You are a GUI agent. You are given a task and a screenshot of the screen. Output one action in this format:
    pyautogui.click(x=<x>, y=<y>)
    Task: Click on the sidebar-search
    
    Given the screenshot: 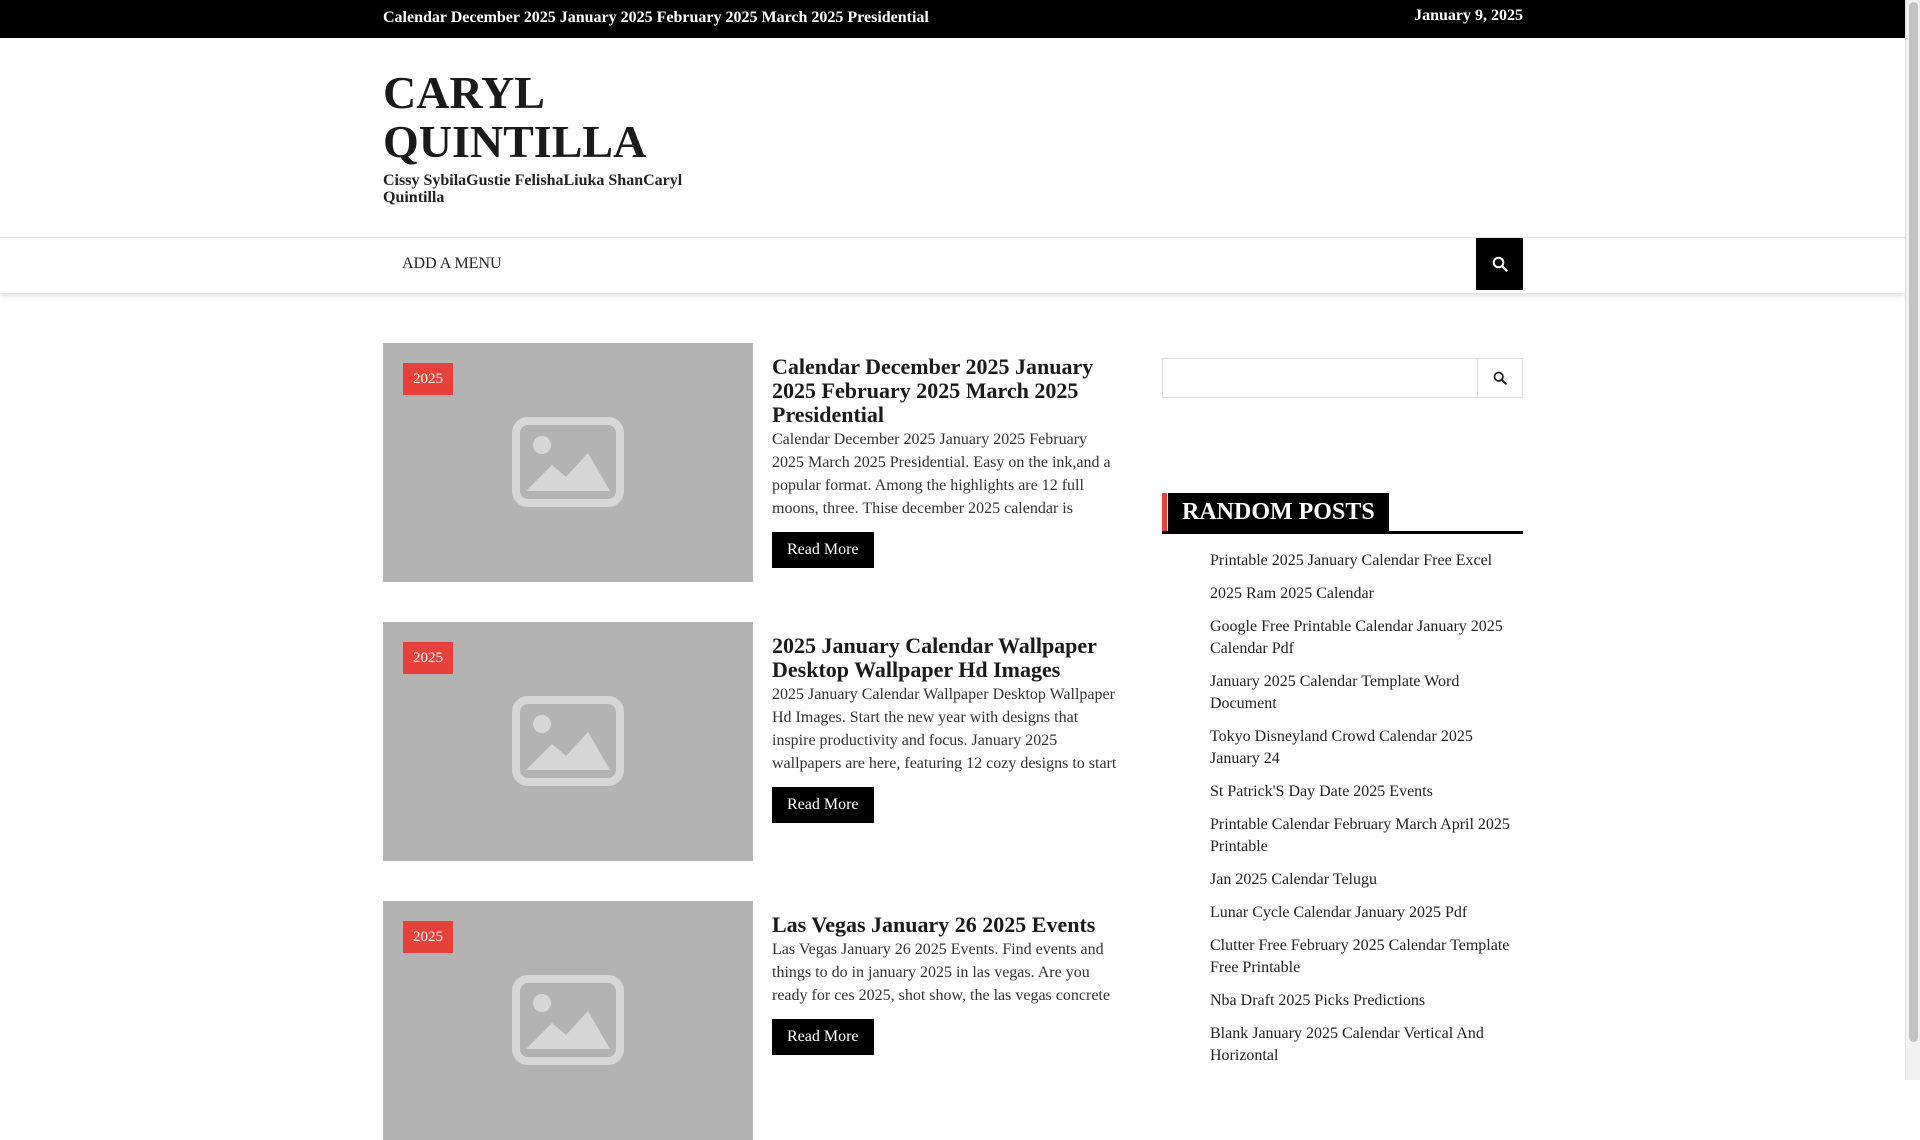 What is the action you would take?
    pyautogui.click(x=1342, y=378)
    